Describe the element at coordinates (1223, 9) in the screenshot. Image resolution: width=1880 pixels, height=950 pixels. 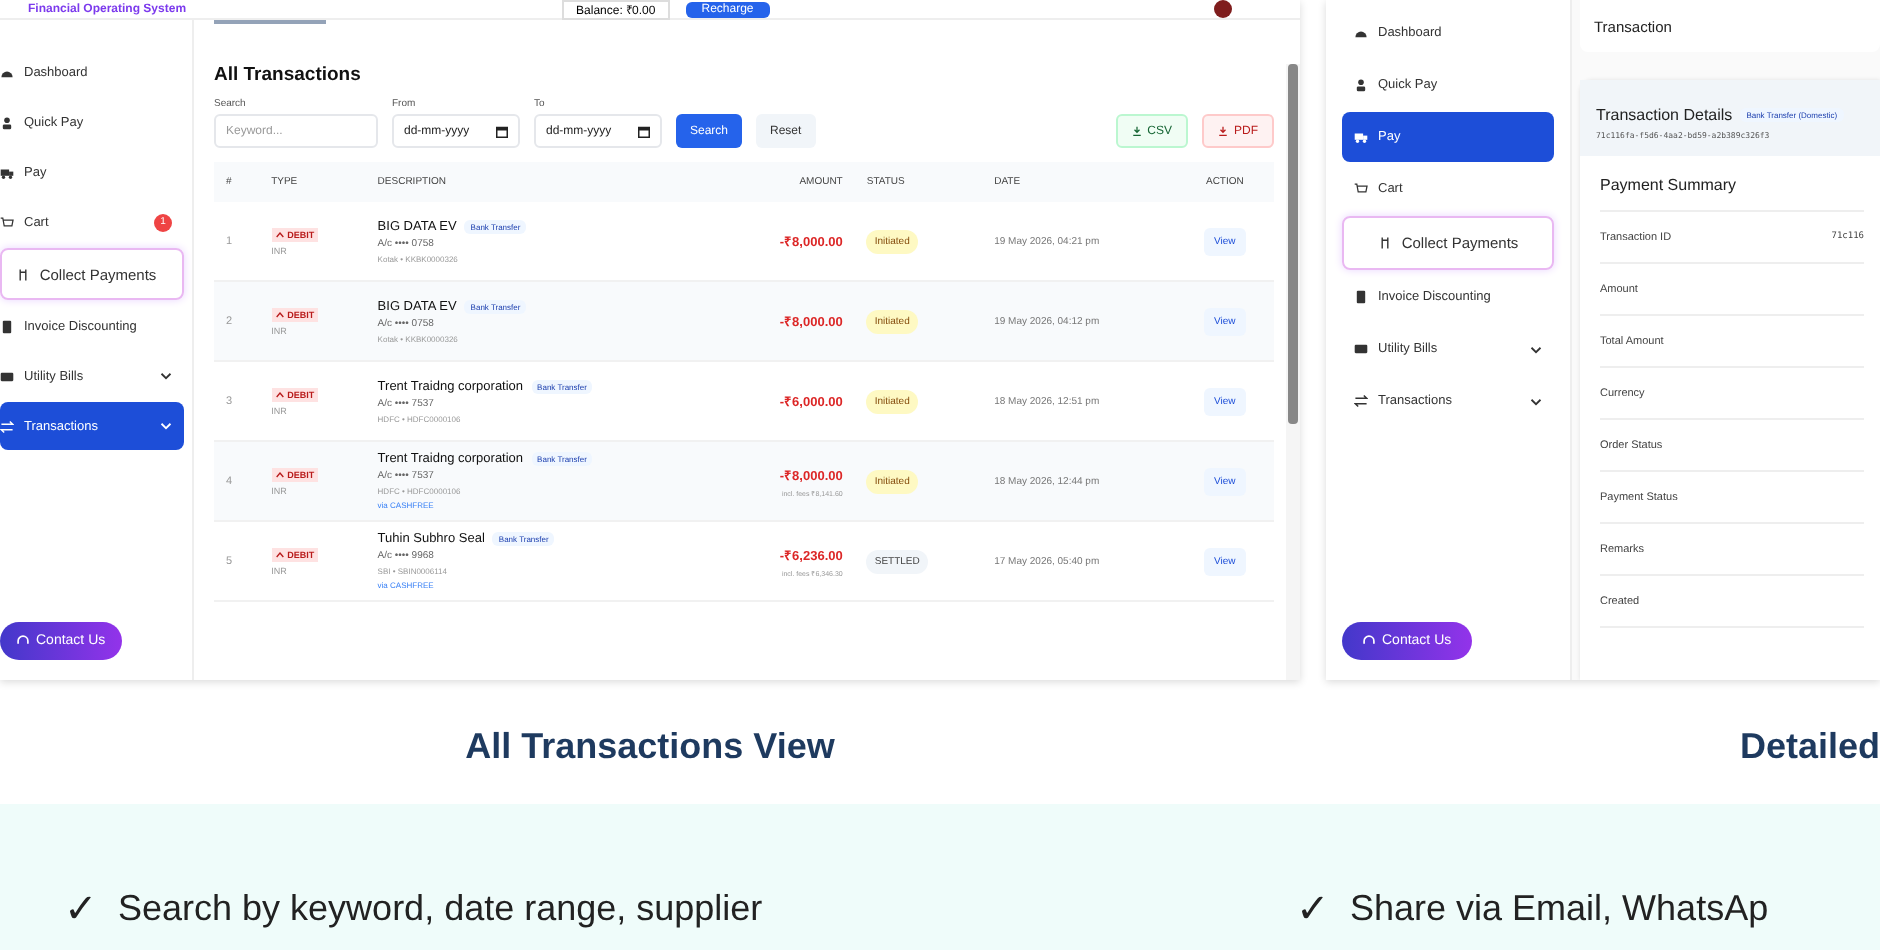
I see `avatar` at that location.